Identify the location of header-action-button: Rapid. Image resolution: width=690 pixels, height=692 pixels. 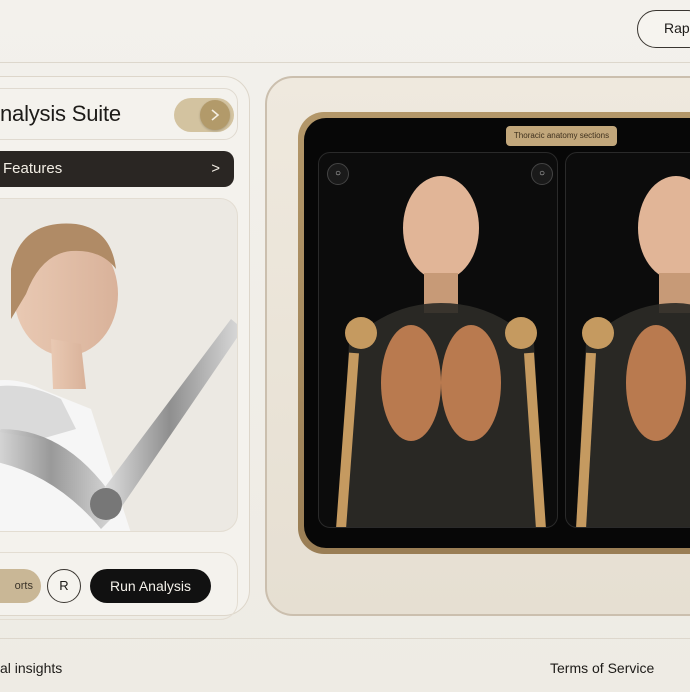
(663, 29).